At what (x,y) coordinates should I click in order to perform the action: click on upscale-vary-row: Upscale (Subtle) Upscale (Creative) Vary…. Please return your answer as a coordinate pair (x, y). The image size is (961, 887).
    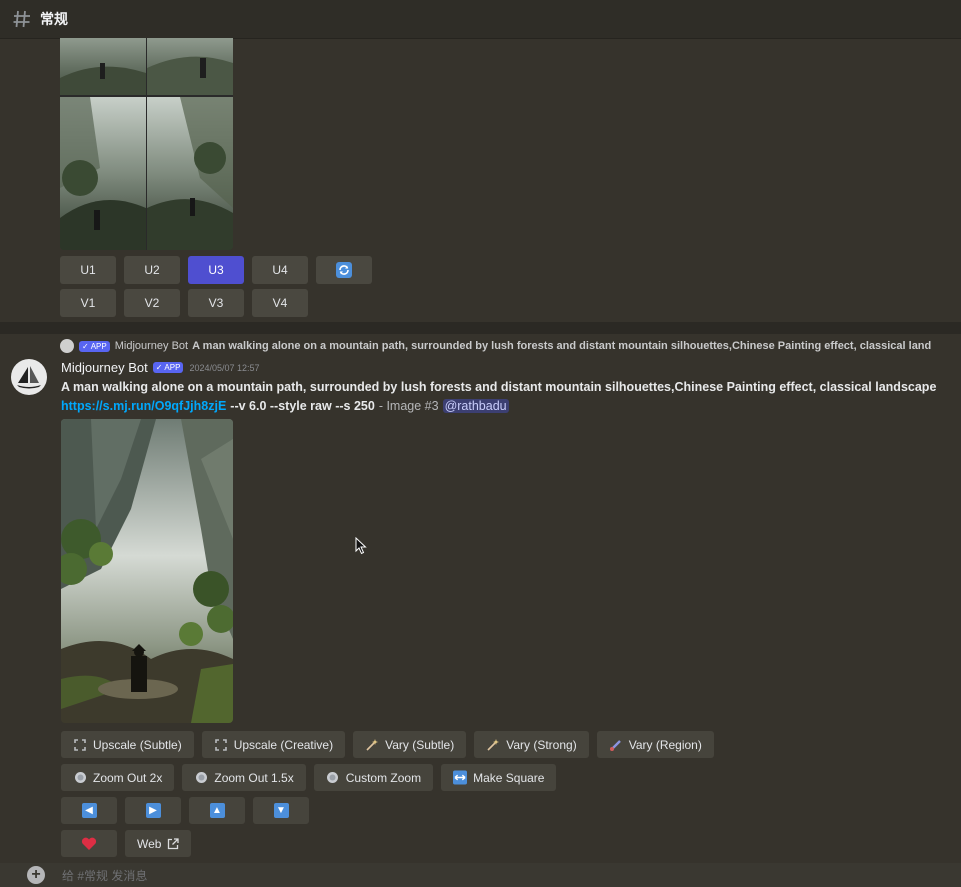
    Looking at the image, I should click on (387, 744).